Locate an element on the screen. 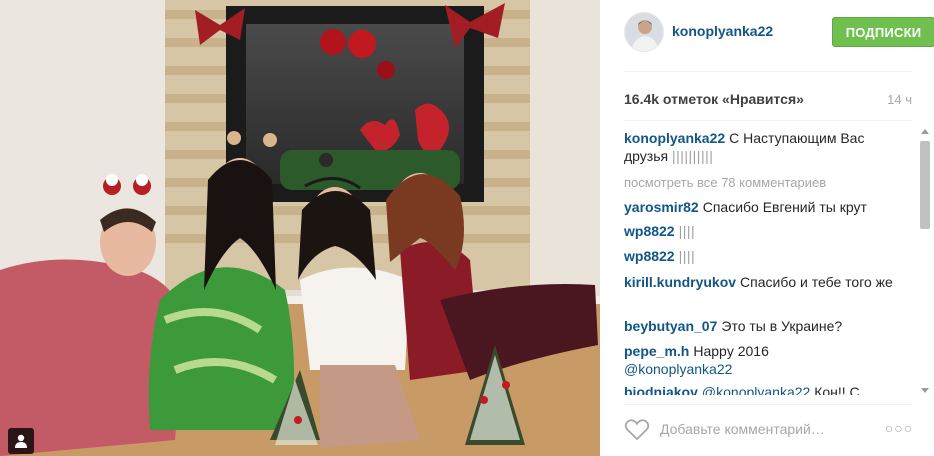  comment-item: yarosmir82 Спасибо Евгений ты крут is located at coordinates (759, 207).